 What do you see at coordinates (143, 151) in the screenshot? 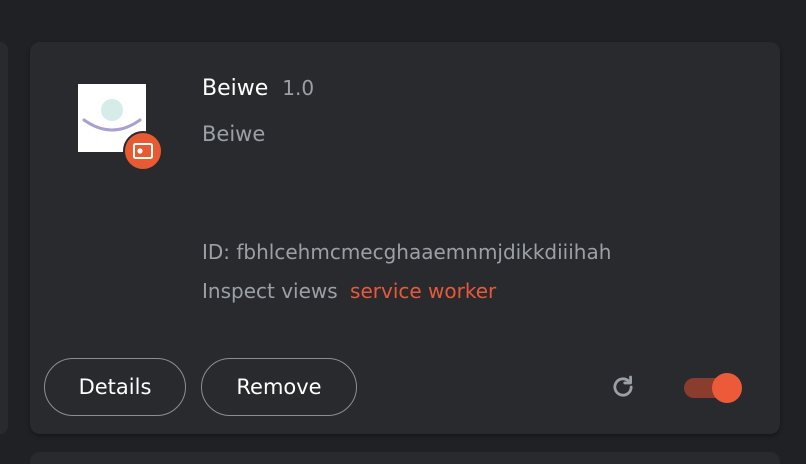
I see `unpacked-extension-badge-icon` at bounding box center [143, 151].